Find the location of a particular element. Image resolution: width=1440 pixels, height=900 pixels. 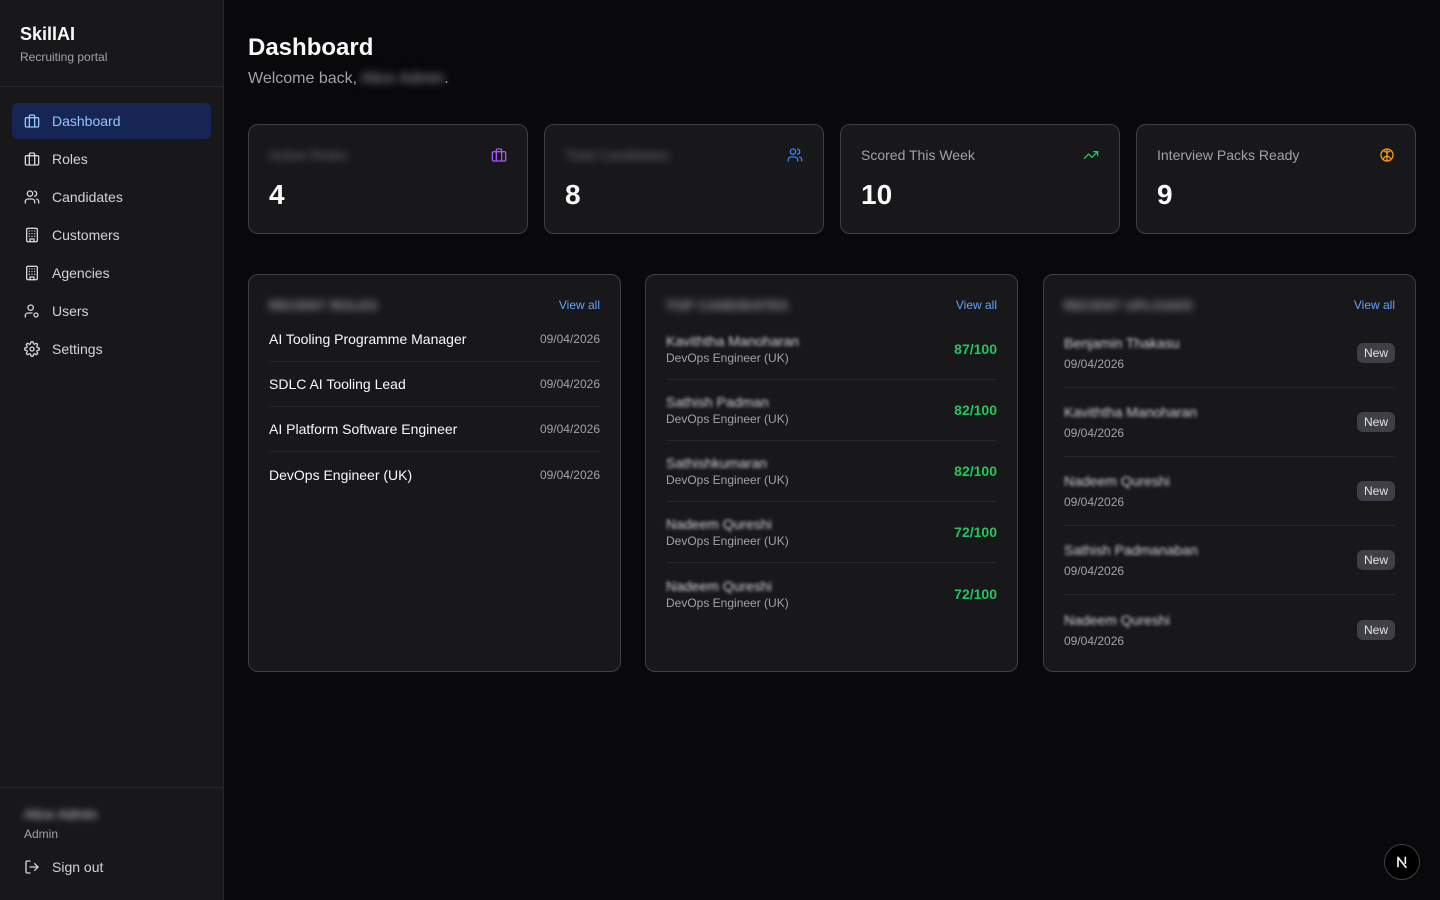

sidebar-item-settings: Settings is located at coordinates (111, 349).